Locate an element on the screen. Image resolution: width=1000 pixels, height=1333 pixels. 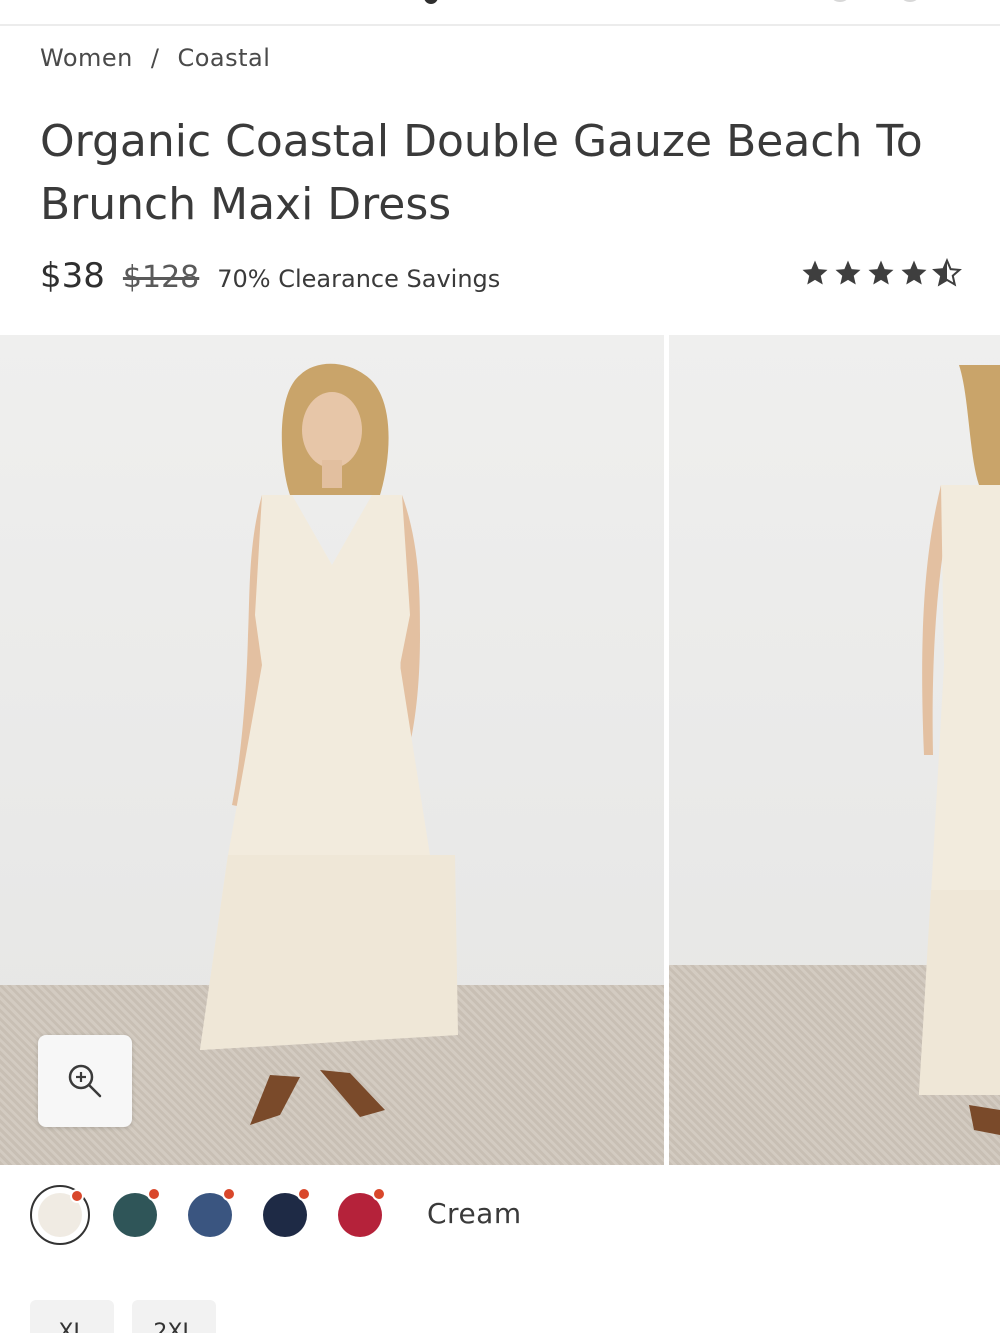
size-button-xl: XL is located at coordinates (72, 1316).